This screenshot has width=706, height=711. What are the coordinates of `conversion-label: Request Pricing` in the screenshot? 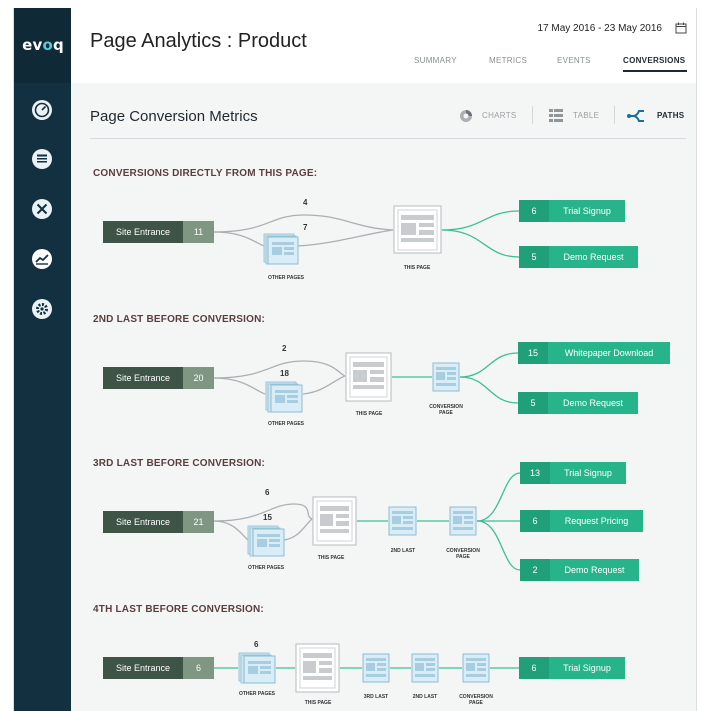 It's located at (596, 521).